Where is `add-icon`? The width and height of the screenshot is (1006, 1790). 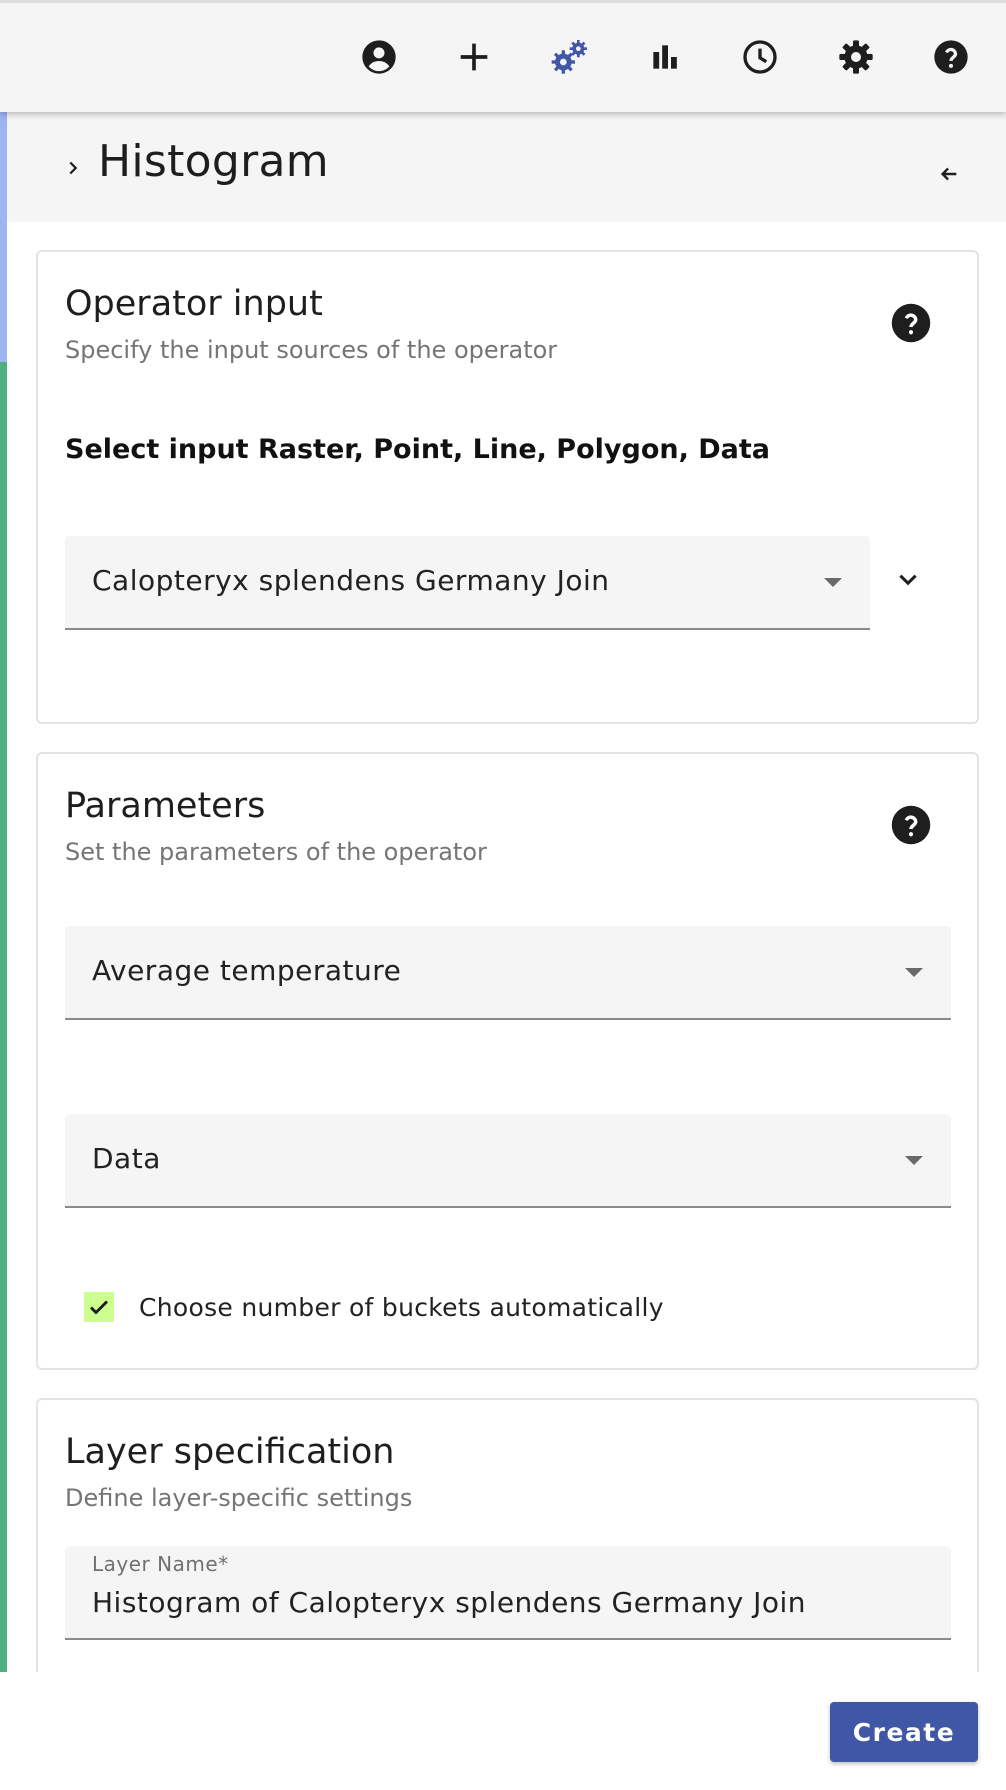 add-icon is located at coordinates (474, 57).